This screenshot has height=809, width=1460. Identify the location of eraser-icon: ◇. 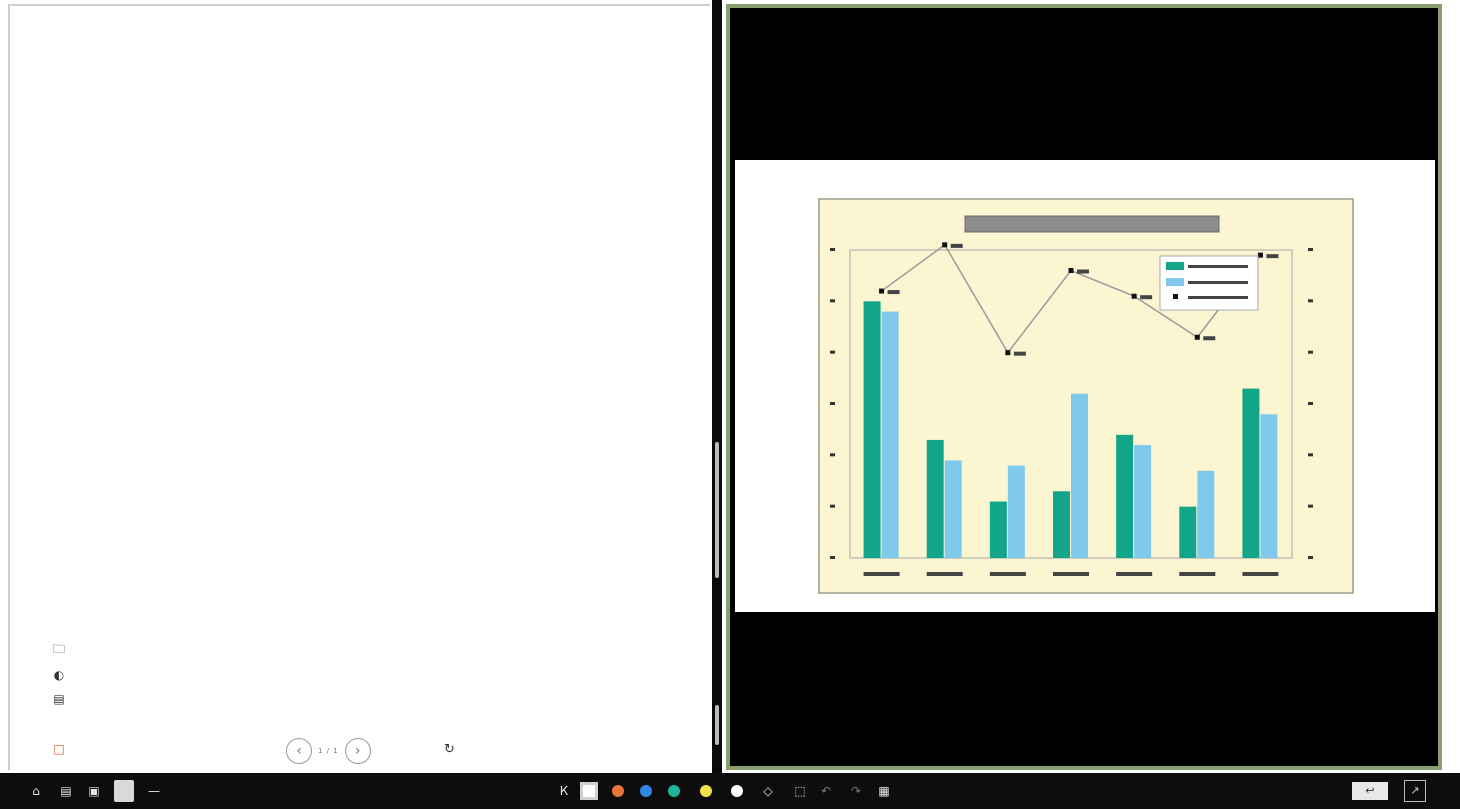
(768, 791).